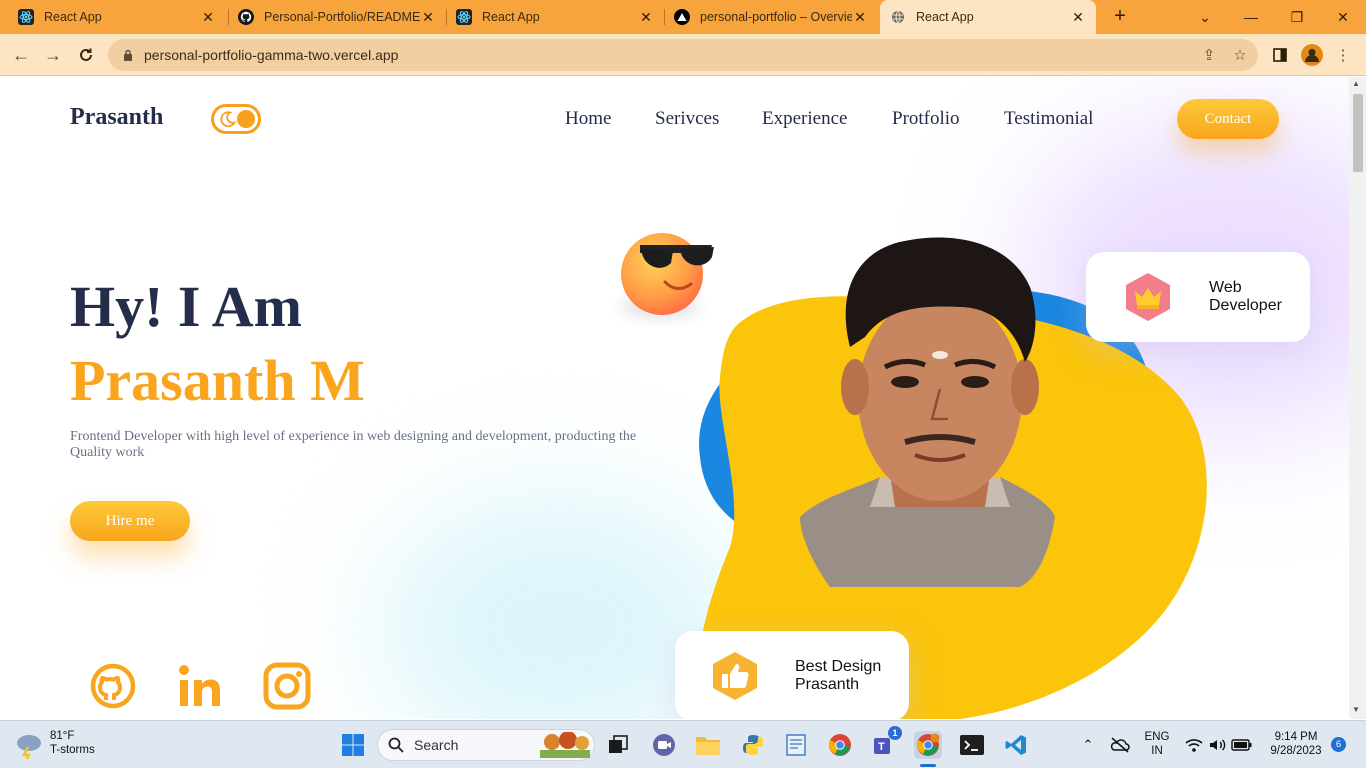 This screenshot has height=768, width=1366. What do you see at coordinates (928, 765) in the screenshot?
I see `active-app-indicator` at bounding box center [928, 765].